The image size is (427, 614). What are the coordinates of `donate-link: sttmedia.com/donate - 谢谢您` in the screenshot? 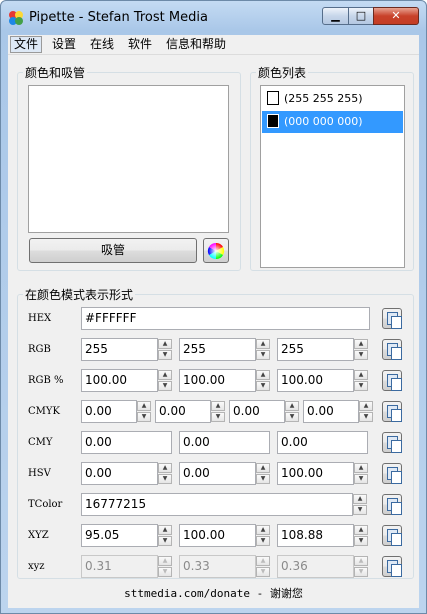 It's located at (213, 593).